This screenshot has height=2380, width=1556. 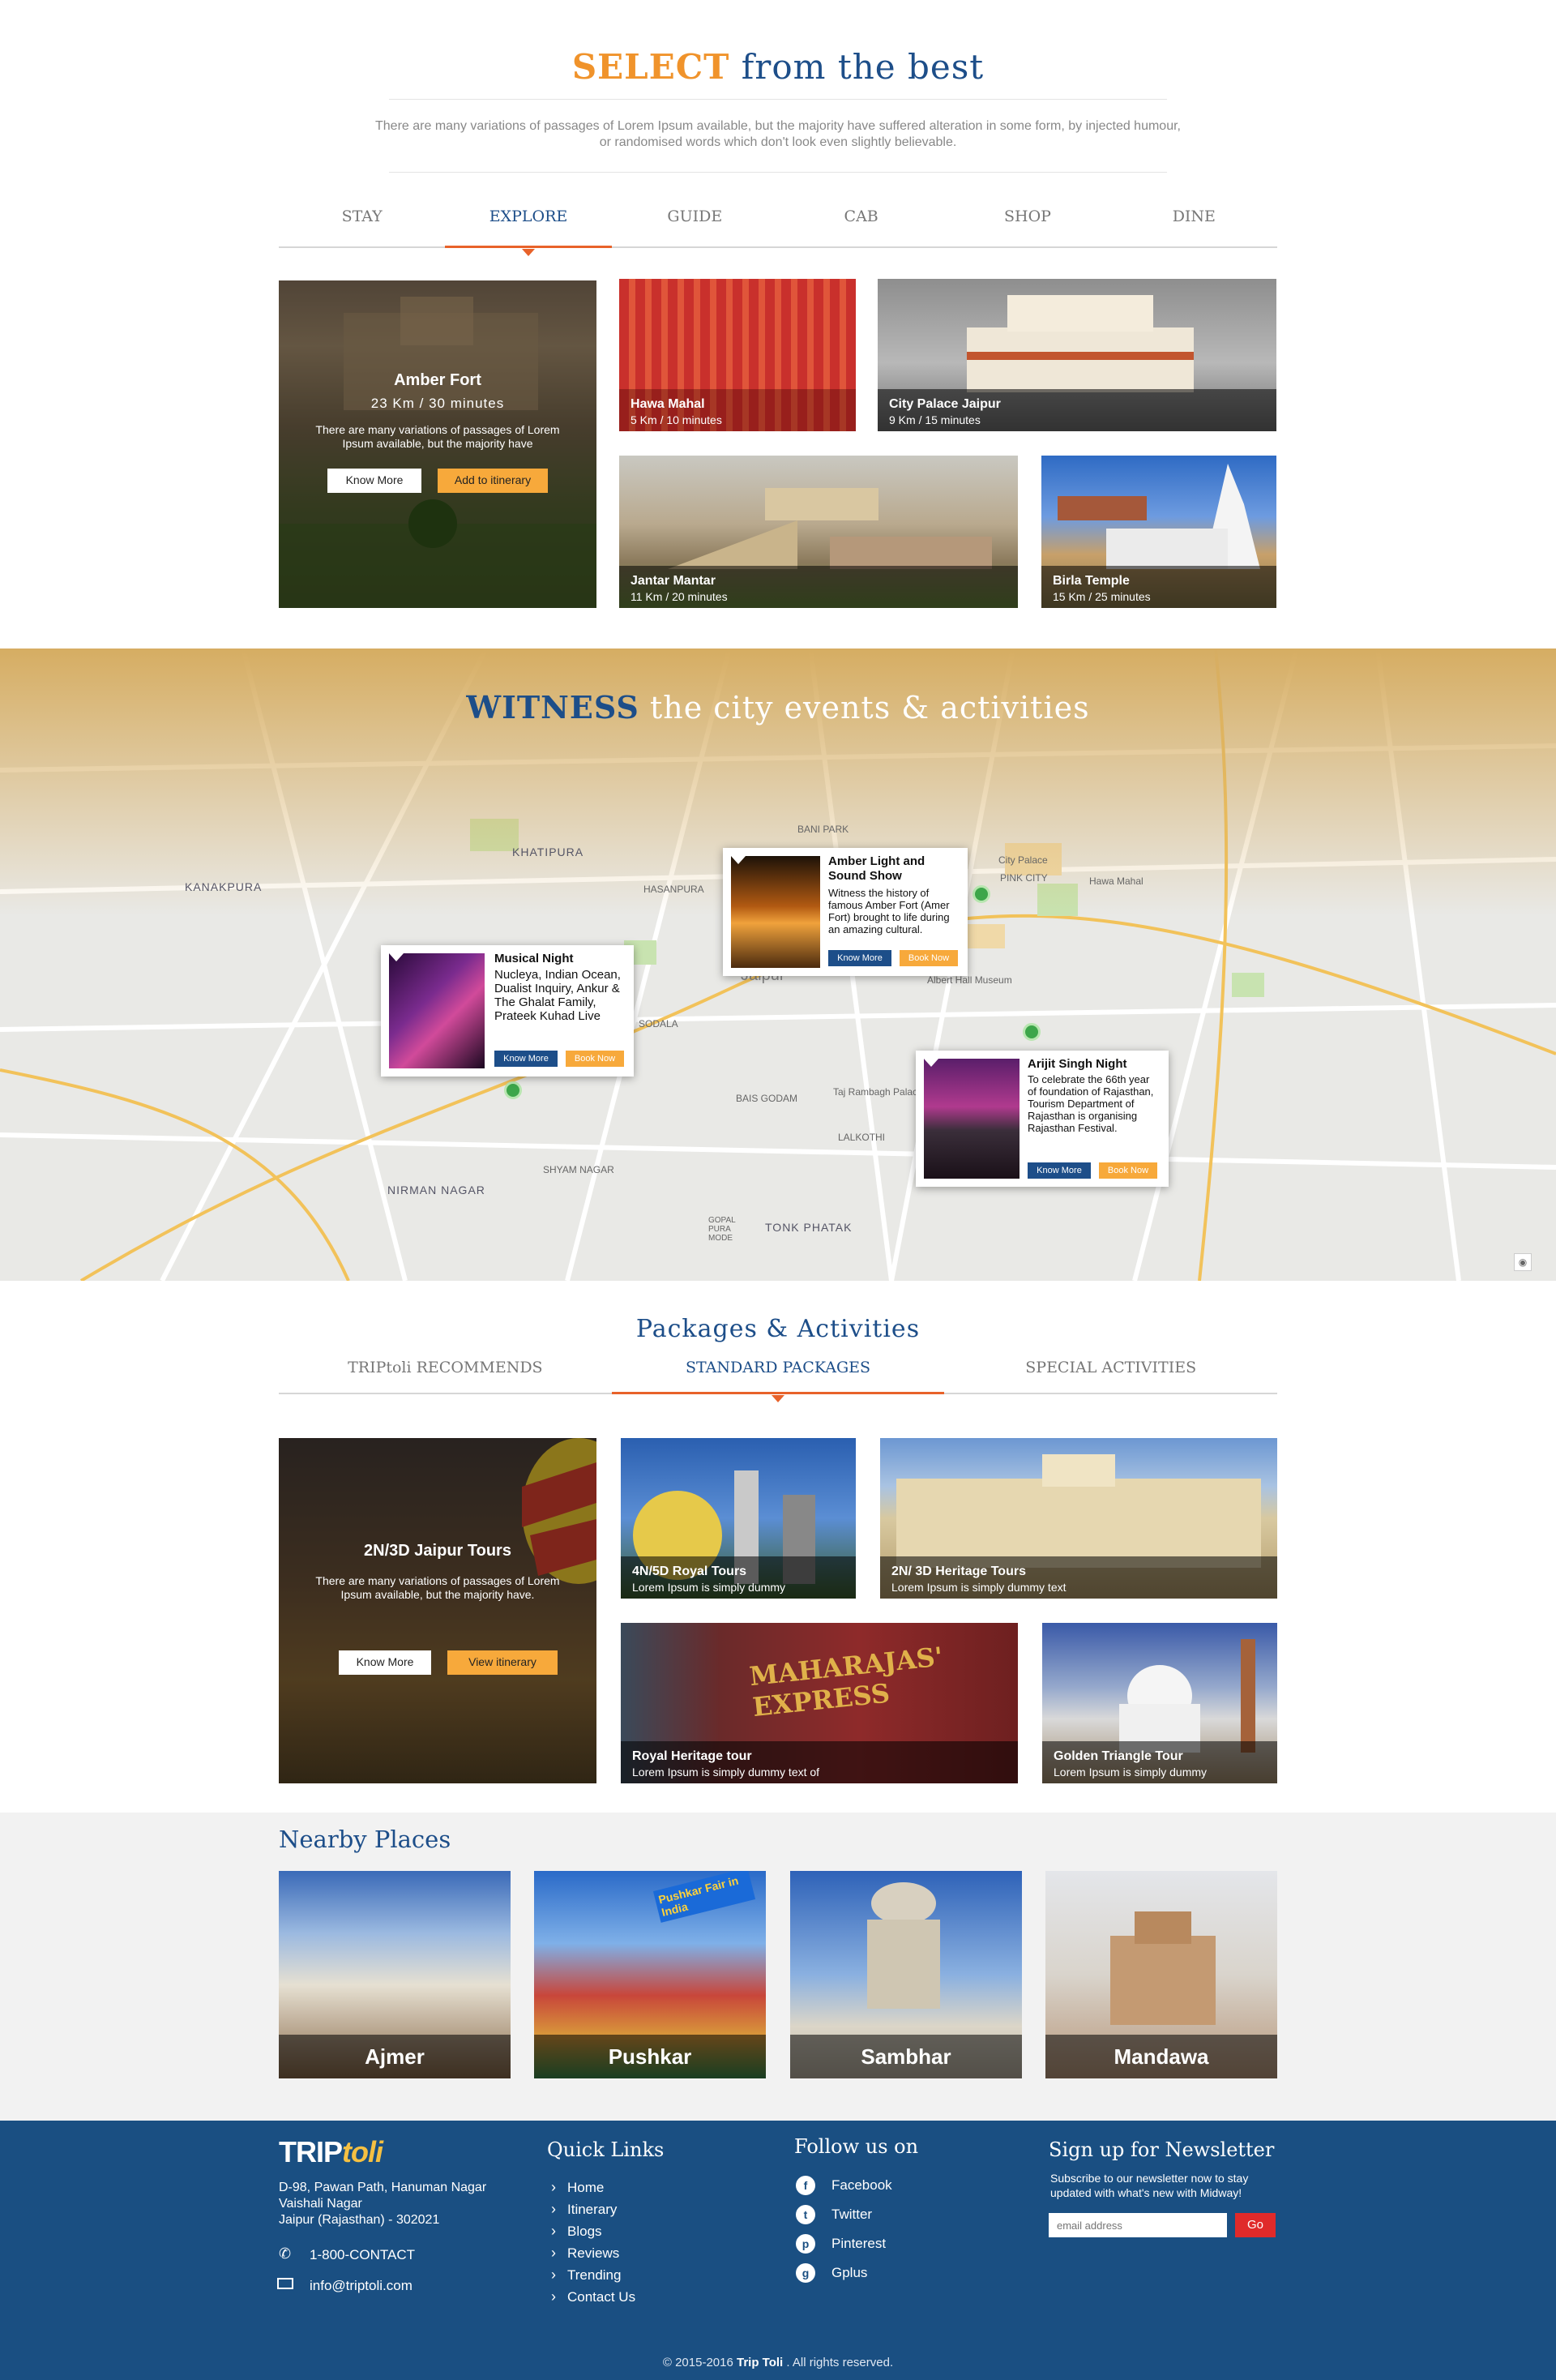 What do you see at coordinates (1158, 532) in the screenshot?
I see `card-birla-temple: Birla Temple 15 Km / 25 minutes` at bounding box center [1158, 532].